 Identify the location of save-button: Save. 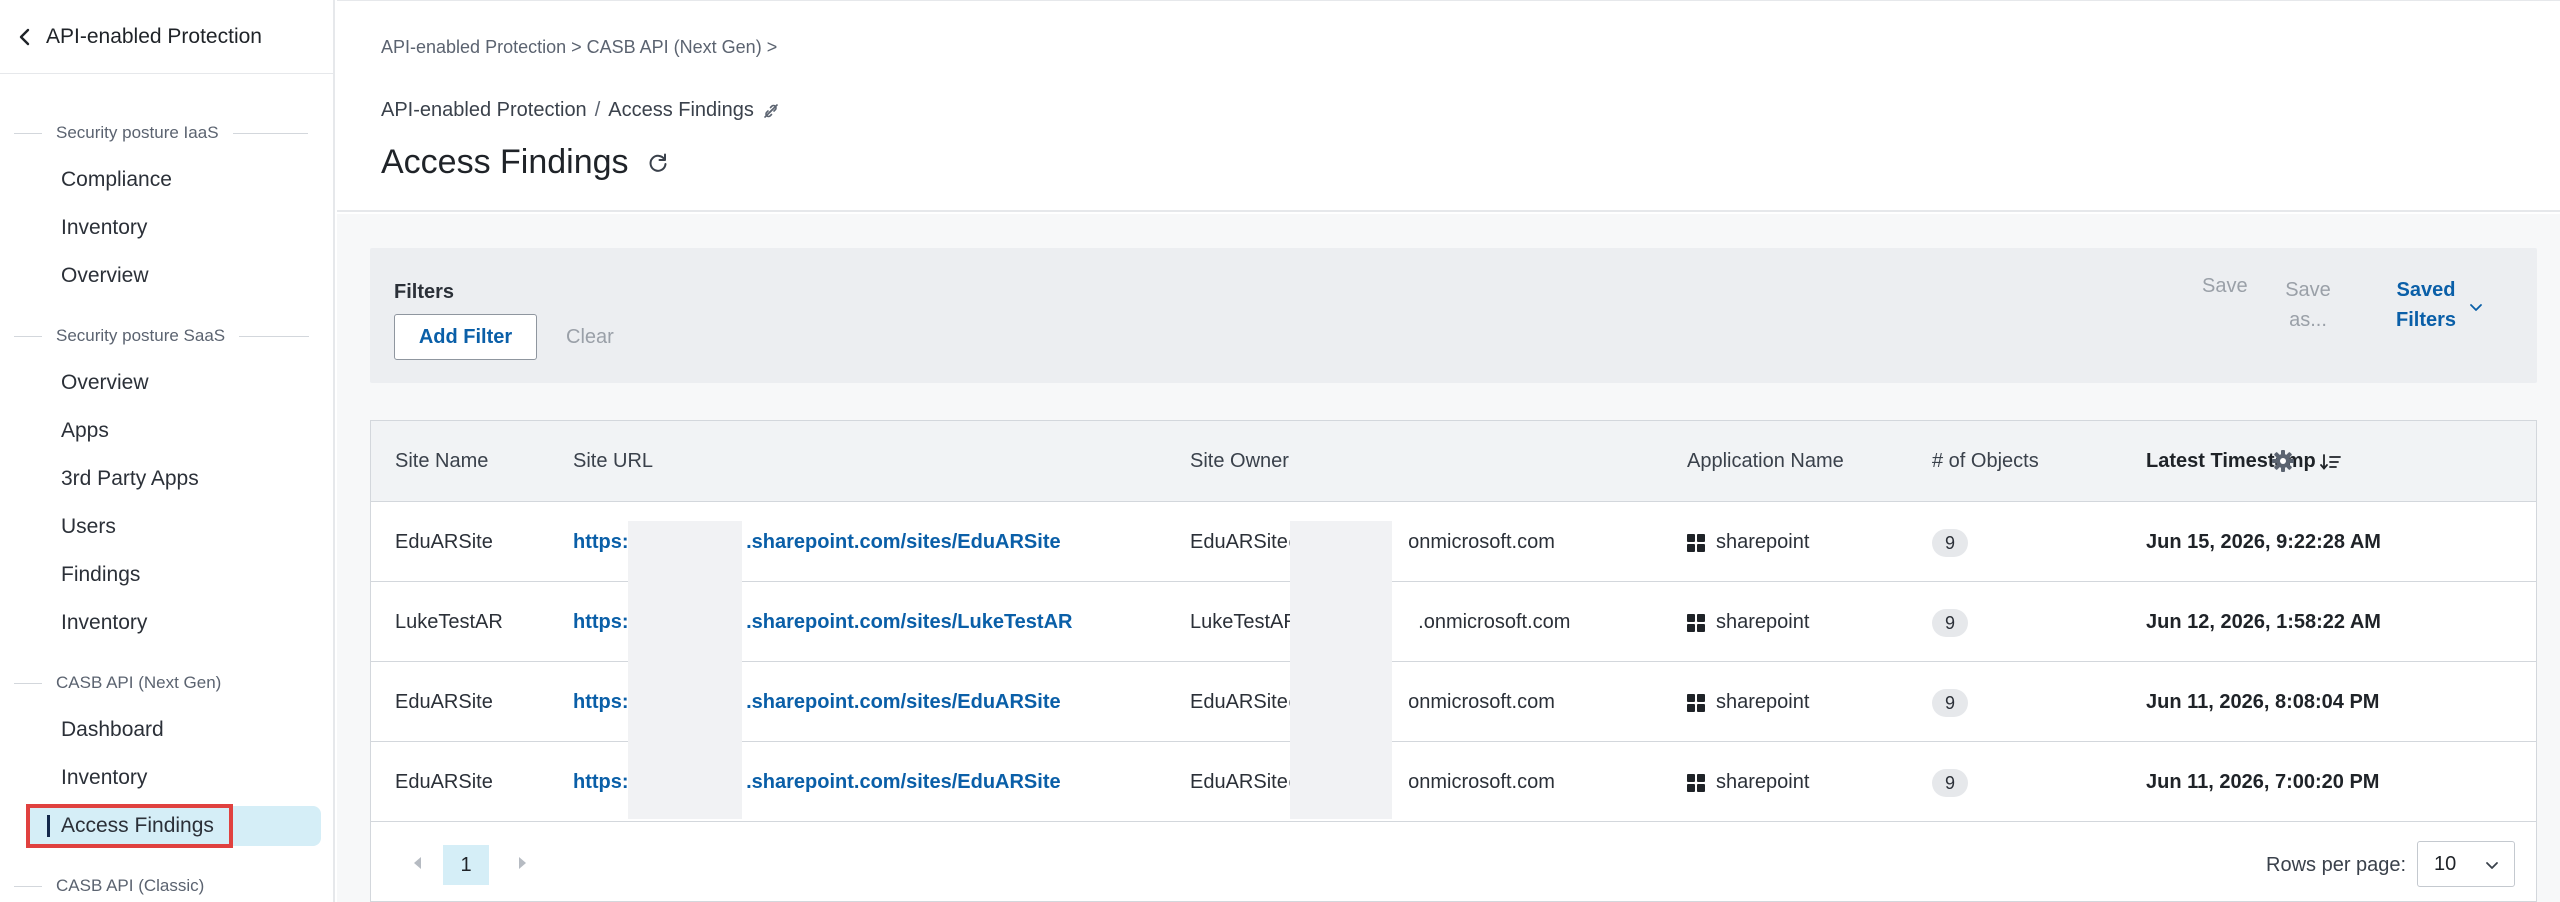
(2225, 286).